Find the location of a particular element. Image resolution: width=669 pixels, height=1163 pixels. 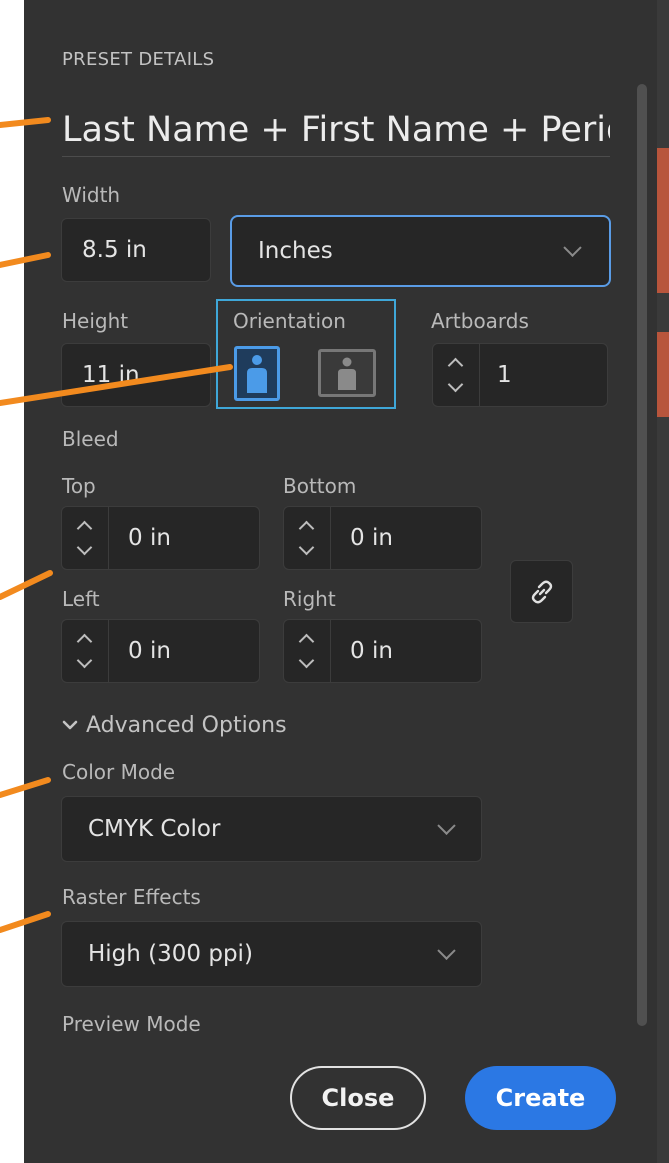

height-input: 11 in is located at coordinates (136, 375).